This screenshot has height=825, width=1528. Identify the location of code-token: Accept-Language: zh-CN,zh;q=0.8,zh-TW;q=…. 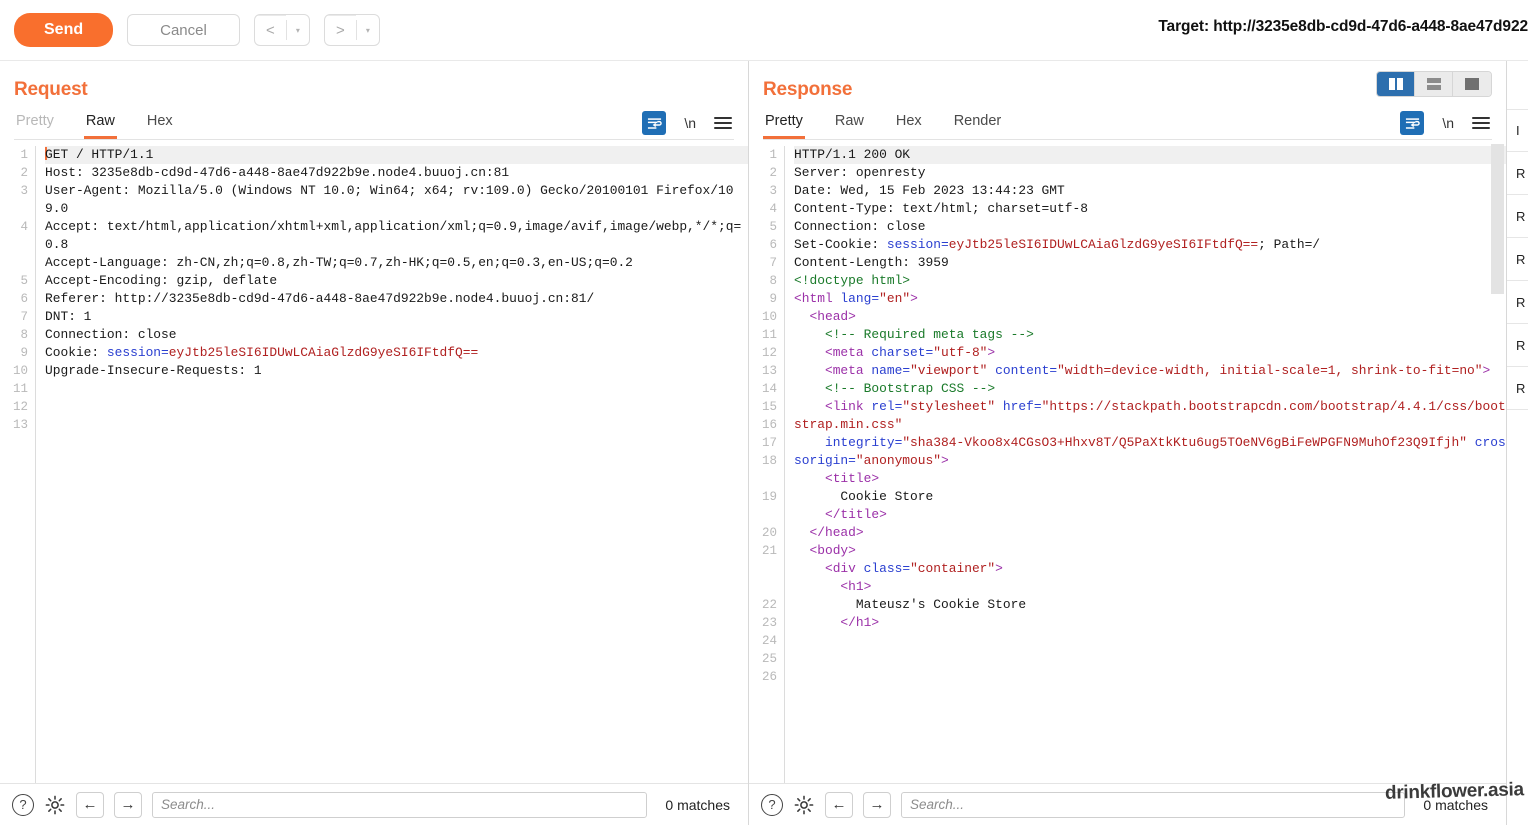
(339, 262).